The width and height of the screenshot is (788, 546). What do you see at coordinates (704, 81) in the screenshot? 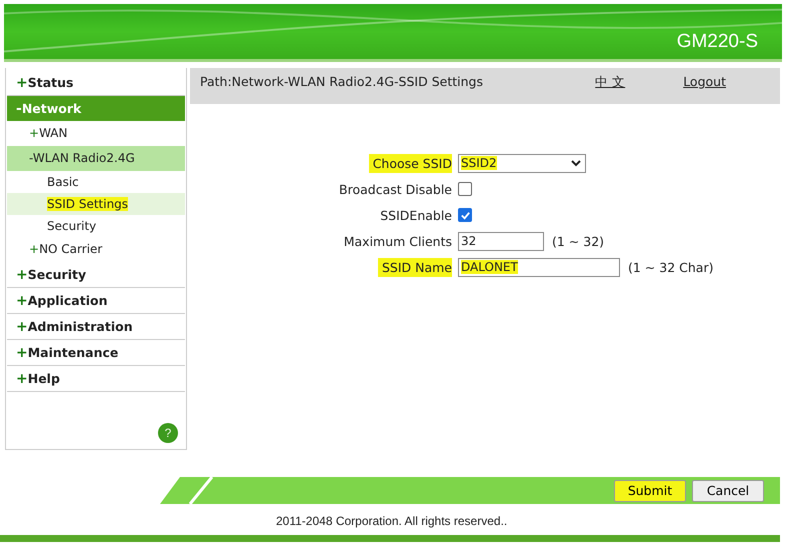
I see `logout-link: Logout` at bounding box center [704, 81].